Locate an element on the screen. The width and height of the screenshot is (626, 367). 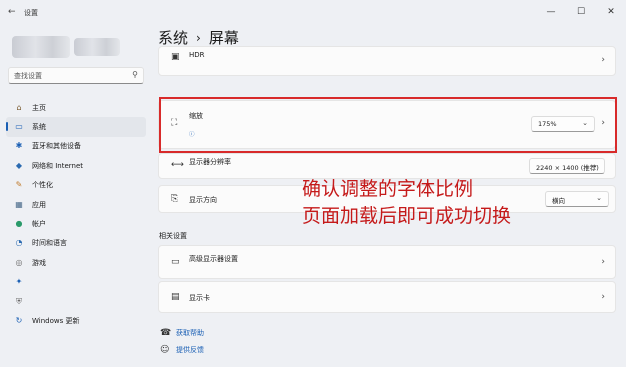
breadcrumb: 系统 › 屏幕 is located at coordinates (198, 37).